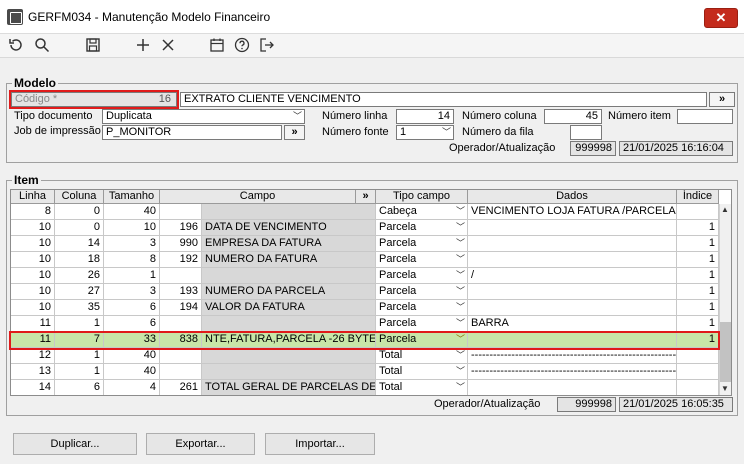 This screenshot has height=464, width=744. Describe the element at coordinates (242, 46) in the screenshot. I see `help-icon` at that location.